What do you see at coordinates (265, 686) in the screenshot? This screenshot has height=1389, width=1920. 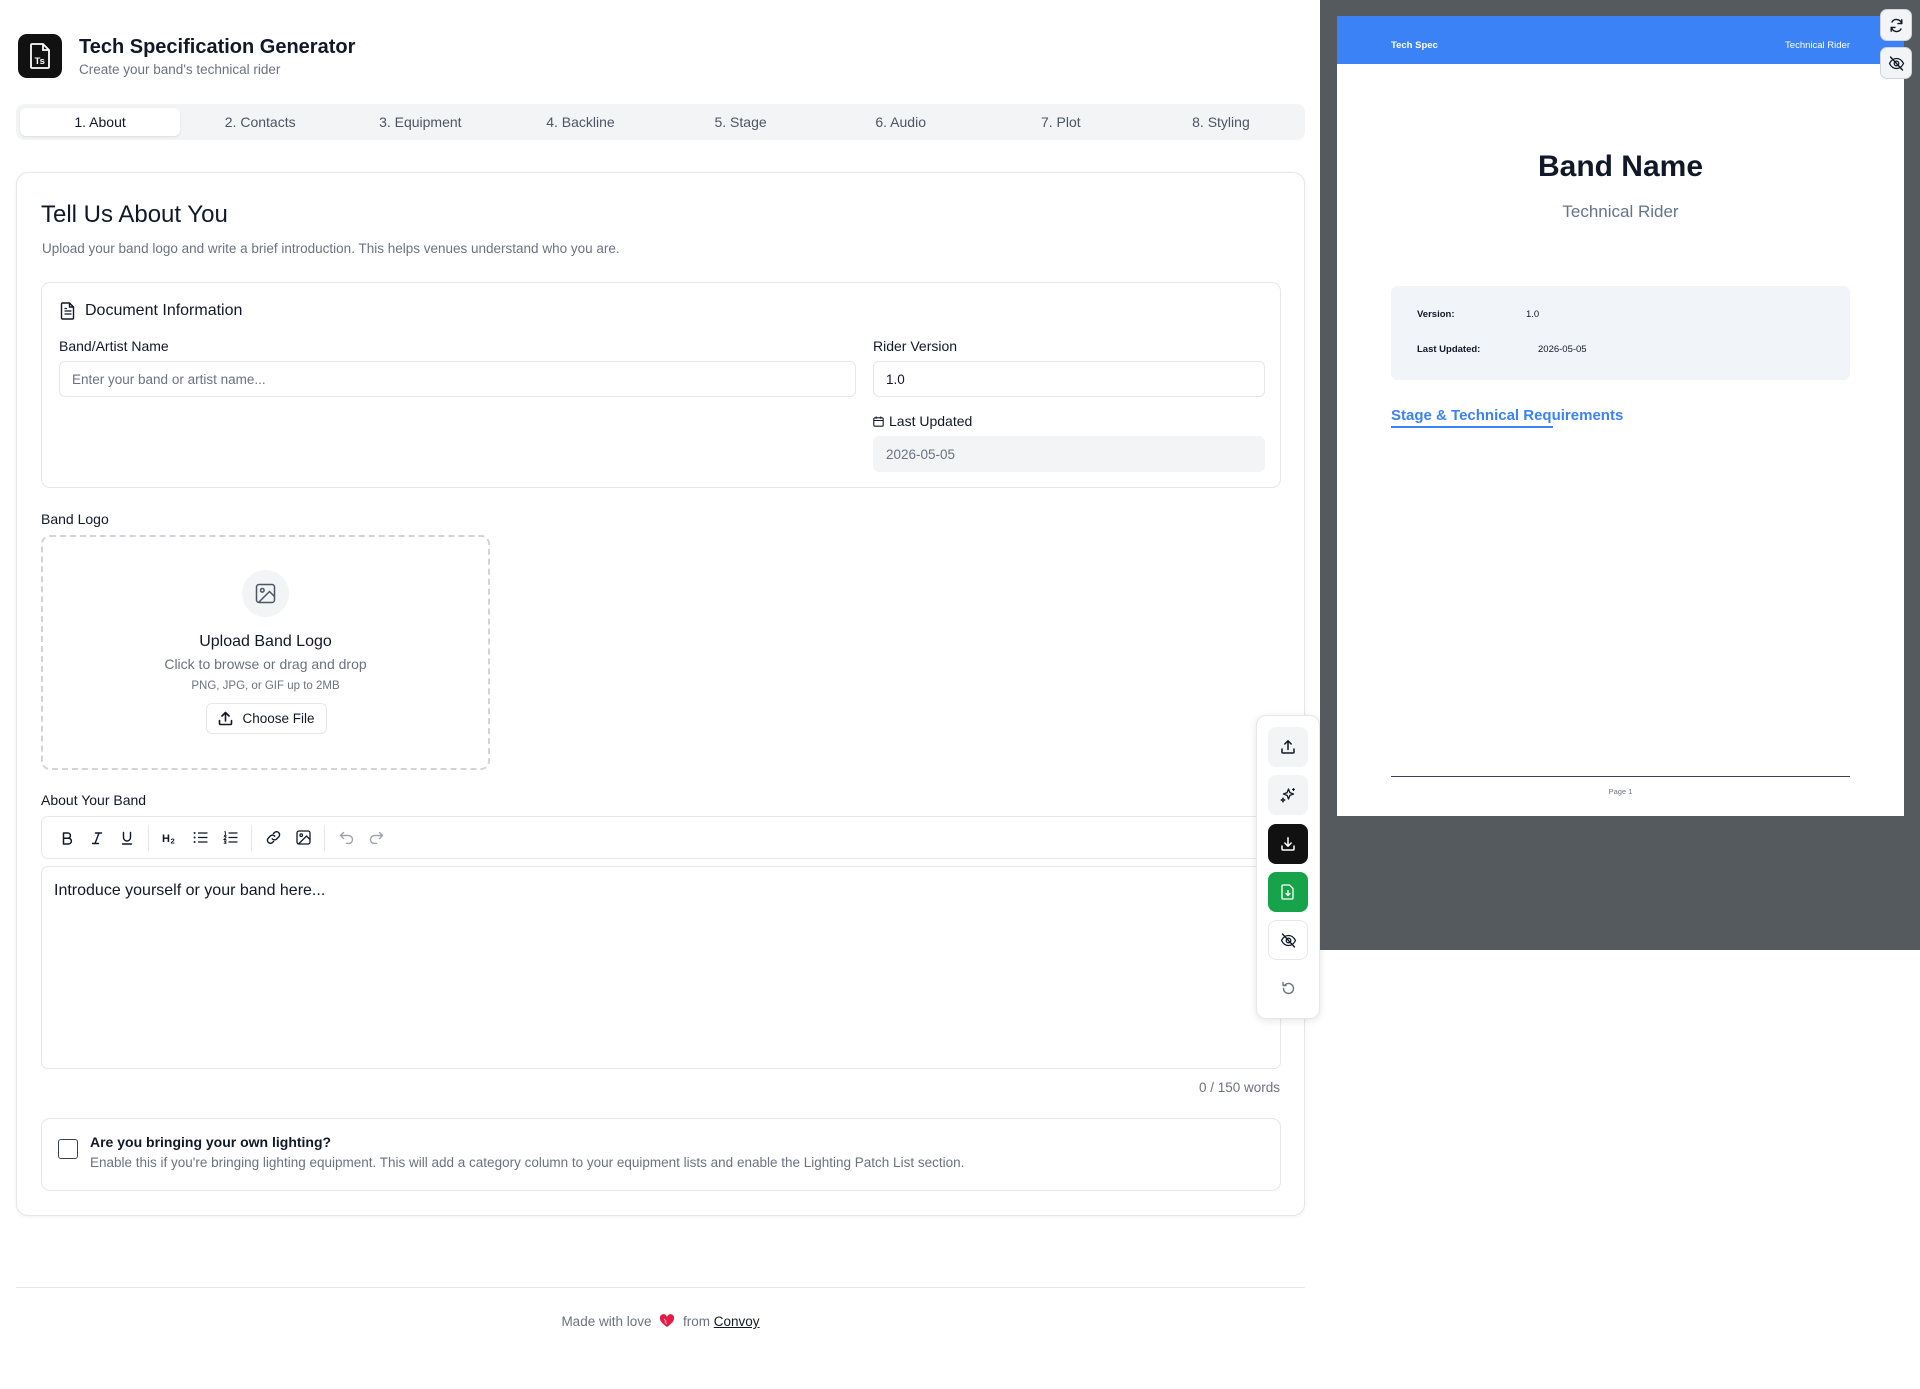 I see `upload-hint: PNG, JPG, or GIF up to 2MB` at bounding box center [265, 686].